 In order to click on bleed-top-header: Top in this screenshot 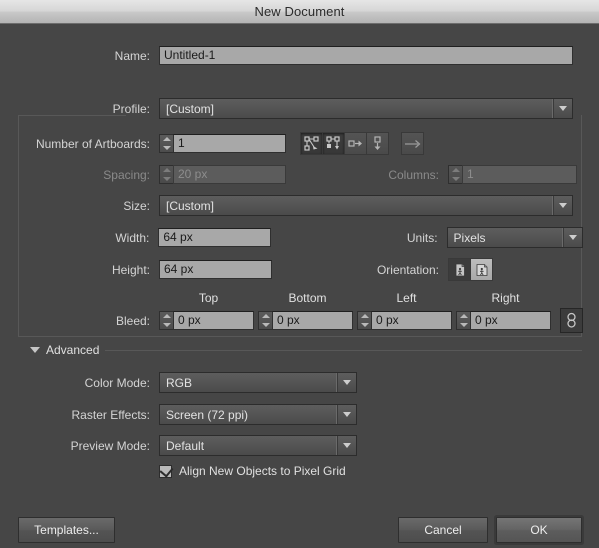, I will do `click(208, 298)`.